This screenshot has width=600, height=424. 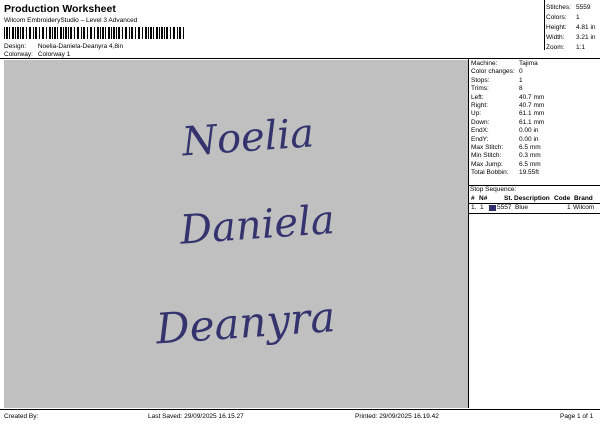 I want to click on colorway-value: Colorway 1, so click(x=54, y=54).